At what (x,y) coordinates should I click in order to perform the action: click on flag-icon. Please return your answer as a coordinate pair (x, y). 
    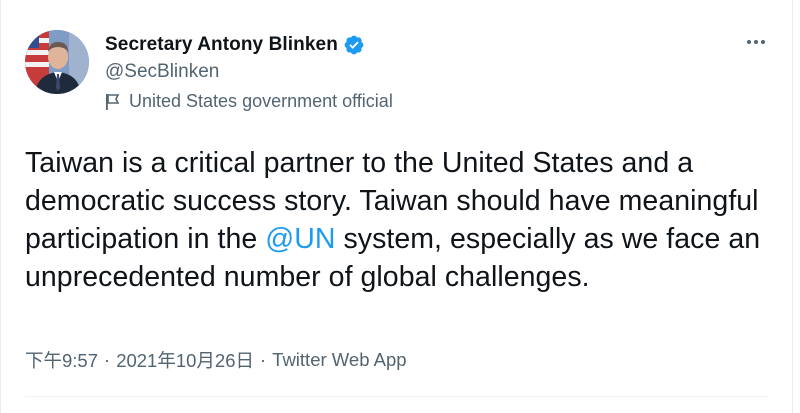
    Looking at the image, I should click on (113, 101).